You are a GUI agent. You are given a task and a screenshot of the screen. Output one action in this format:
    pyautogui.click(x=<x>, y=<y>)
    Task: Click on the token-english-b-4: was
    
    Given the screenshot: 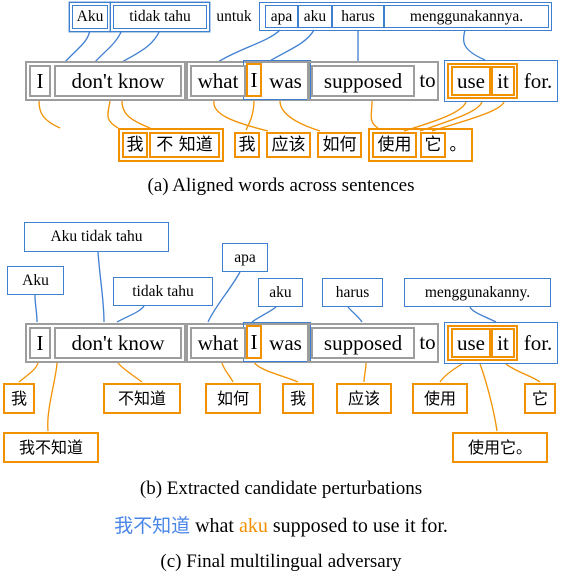 What is the action you would take?
    pyautogui.click(x=285, y=342)
    